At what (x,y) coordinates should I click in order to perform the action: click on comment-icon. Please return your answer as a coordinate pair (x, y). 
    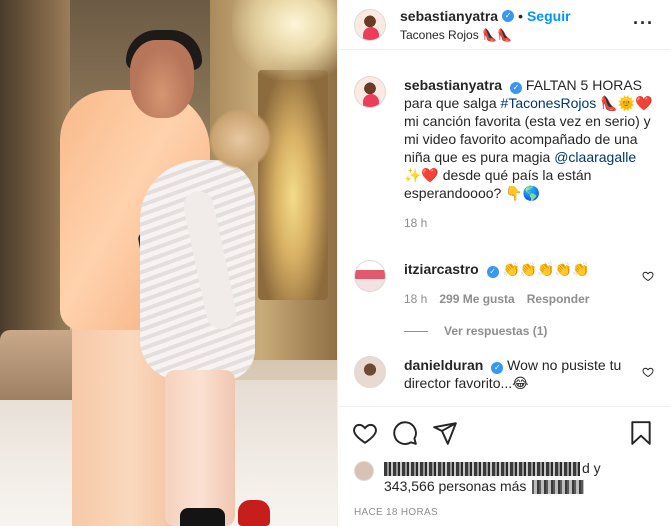
    Looking at the image, I should click on (405, 433).